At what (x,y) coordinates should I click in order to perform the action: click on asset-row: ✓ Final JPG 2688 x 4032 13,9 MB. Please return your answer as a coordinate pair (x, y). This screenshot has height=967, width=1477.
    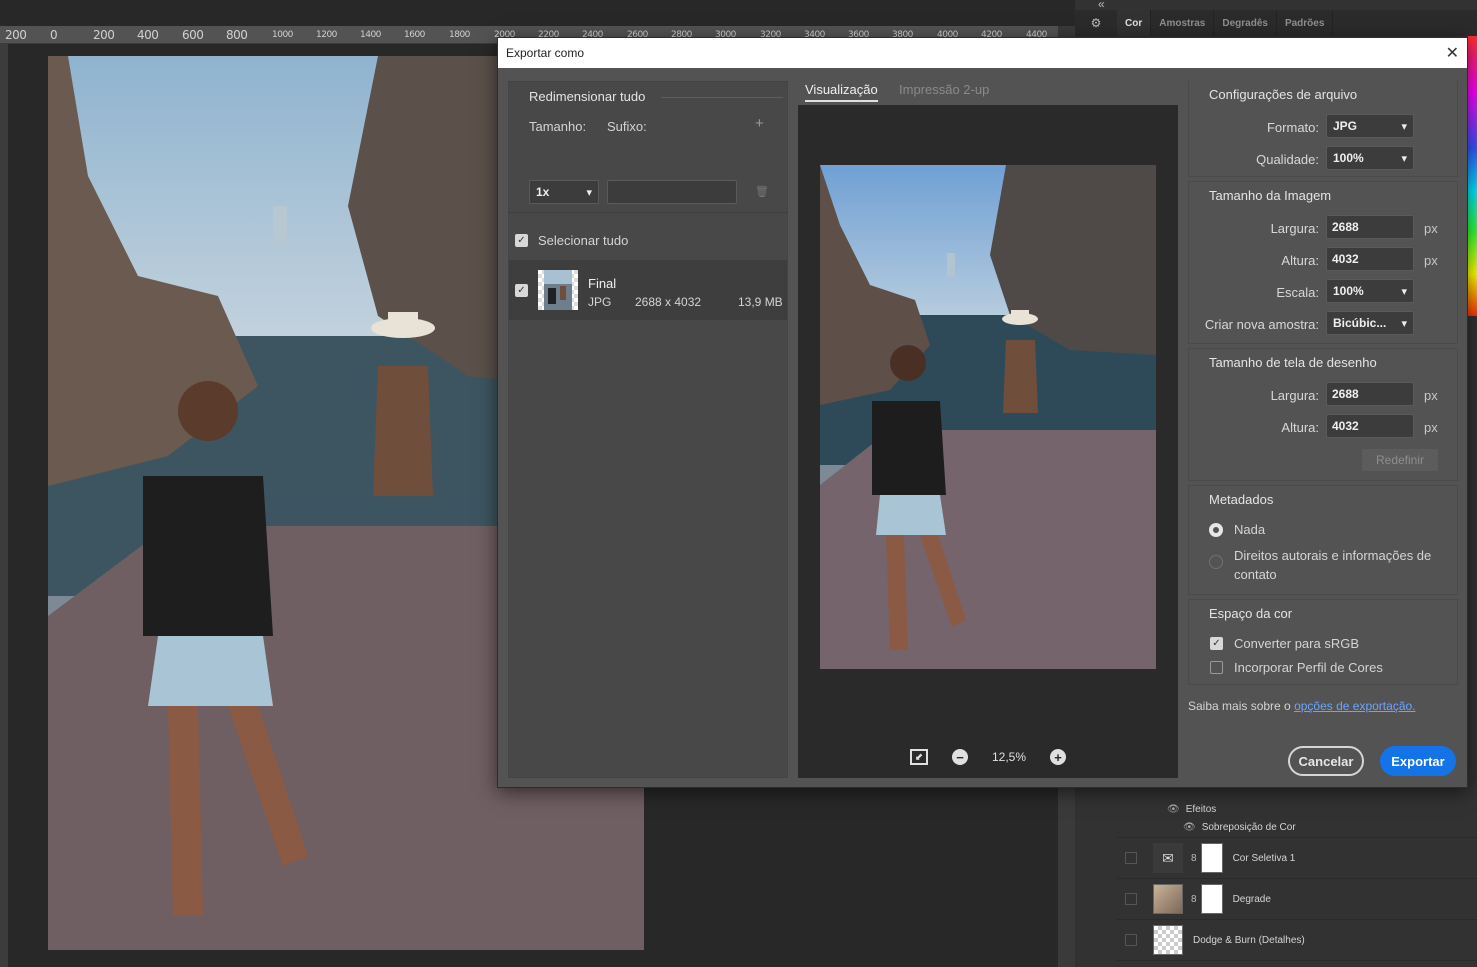
    Looking at the image, I should click on (648, 290).